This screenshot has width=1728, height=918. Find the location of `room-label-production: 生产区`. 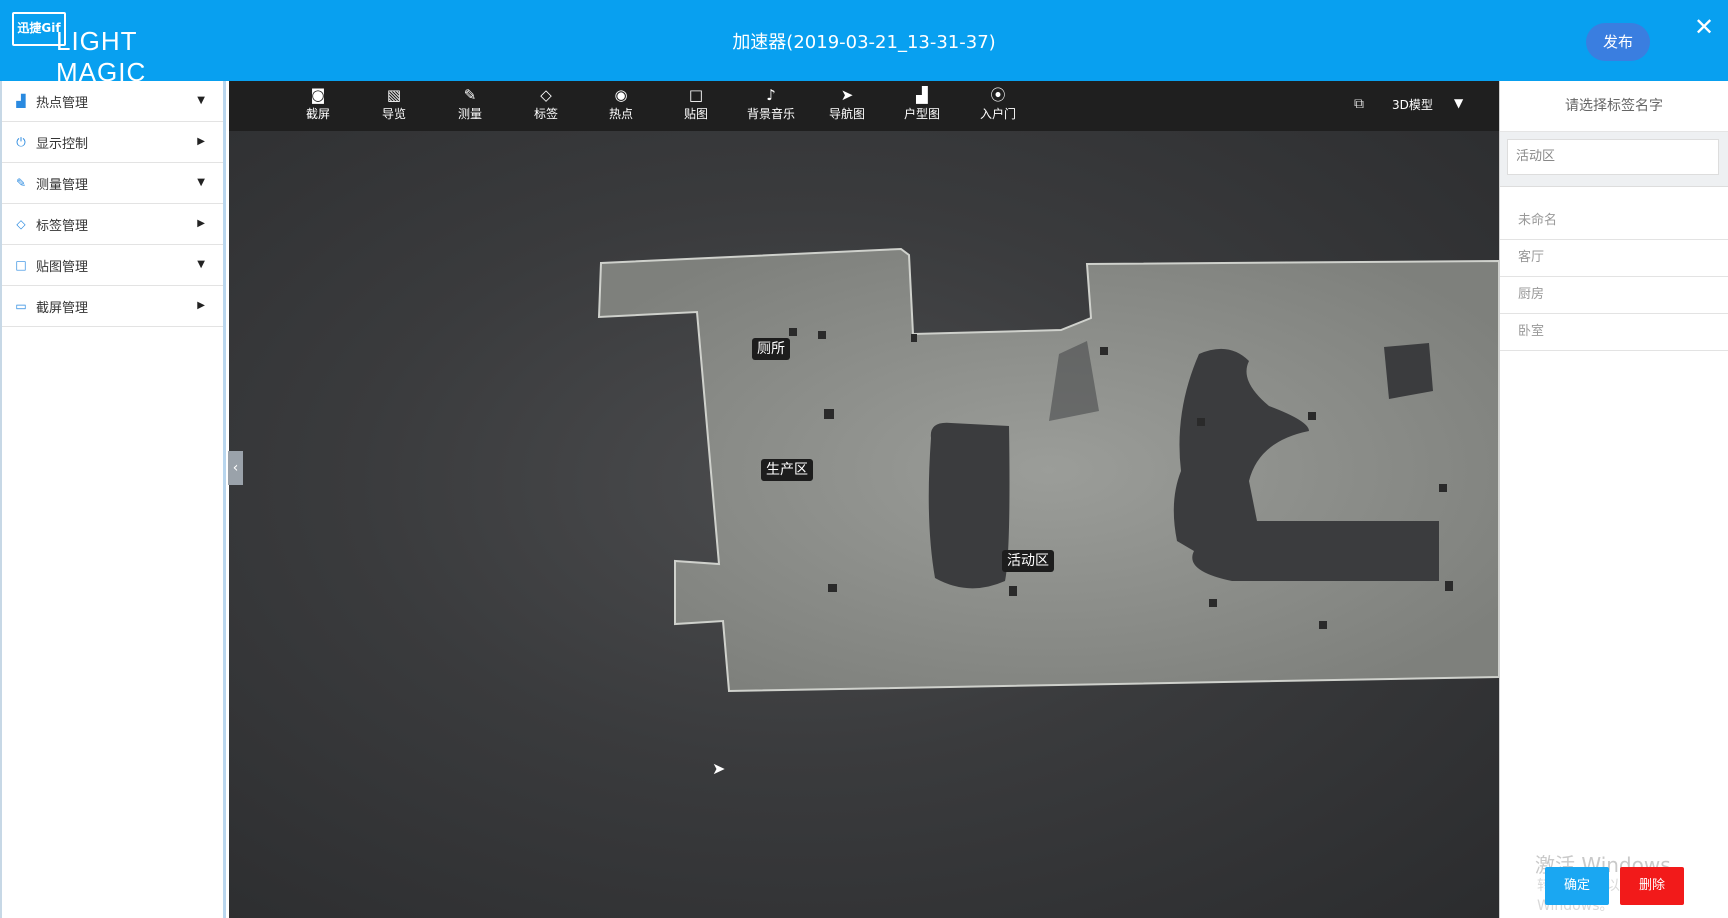

room-label-production: 生产区 is located at coordinates (787, 470).